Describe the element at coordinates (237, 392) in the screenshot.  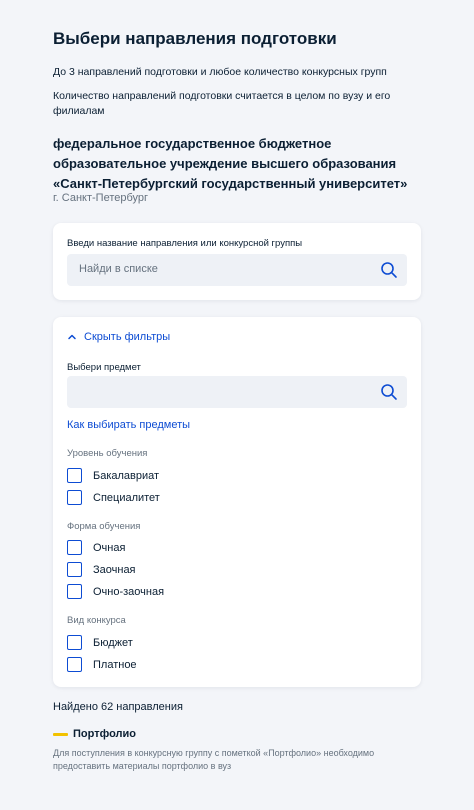
I see `subject-input` at that location.